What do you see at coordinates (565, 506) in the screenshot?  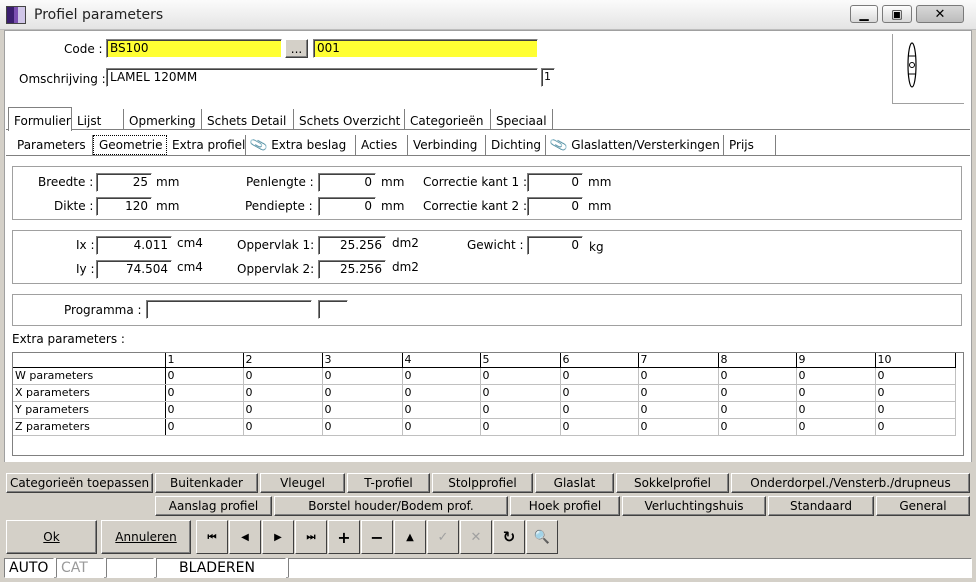 I see `hoek-profiel-button: Hoek profiel` at bounding box center [565, 506].